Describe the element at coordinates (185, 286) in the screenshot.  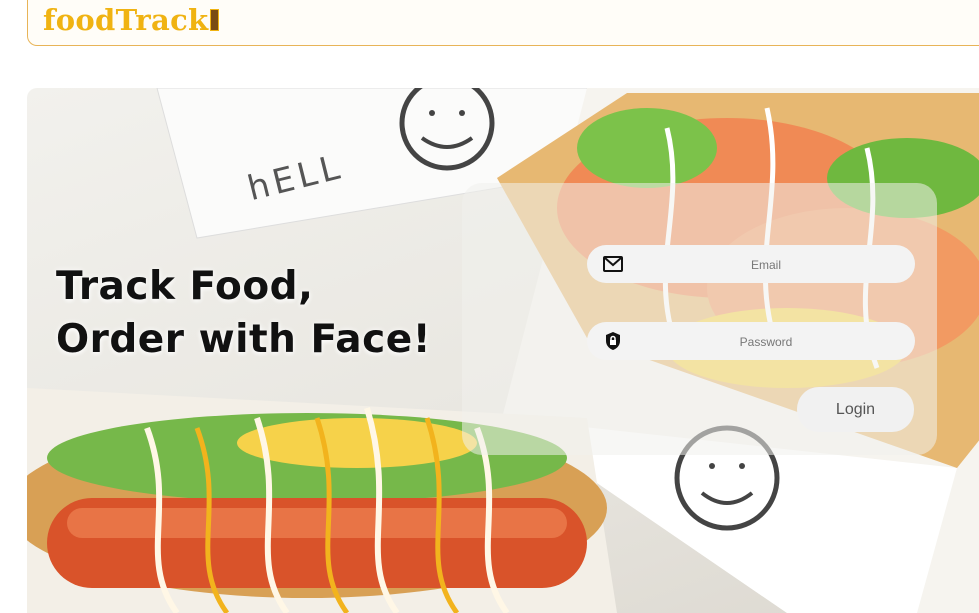
I see `hero-headline-line-1: Track Food,` at that location.